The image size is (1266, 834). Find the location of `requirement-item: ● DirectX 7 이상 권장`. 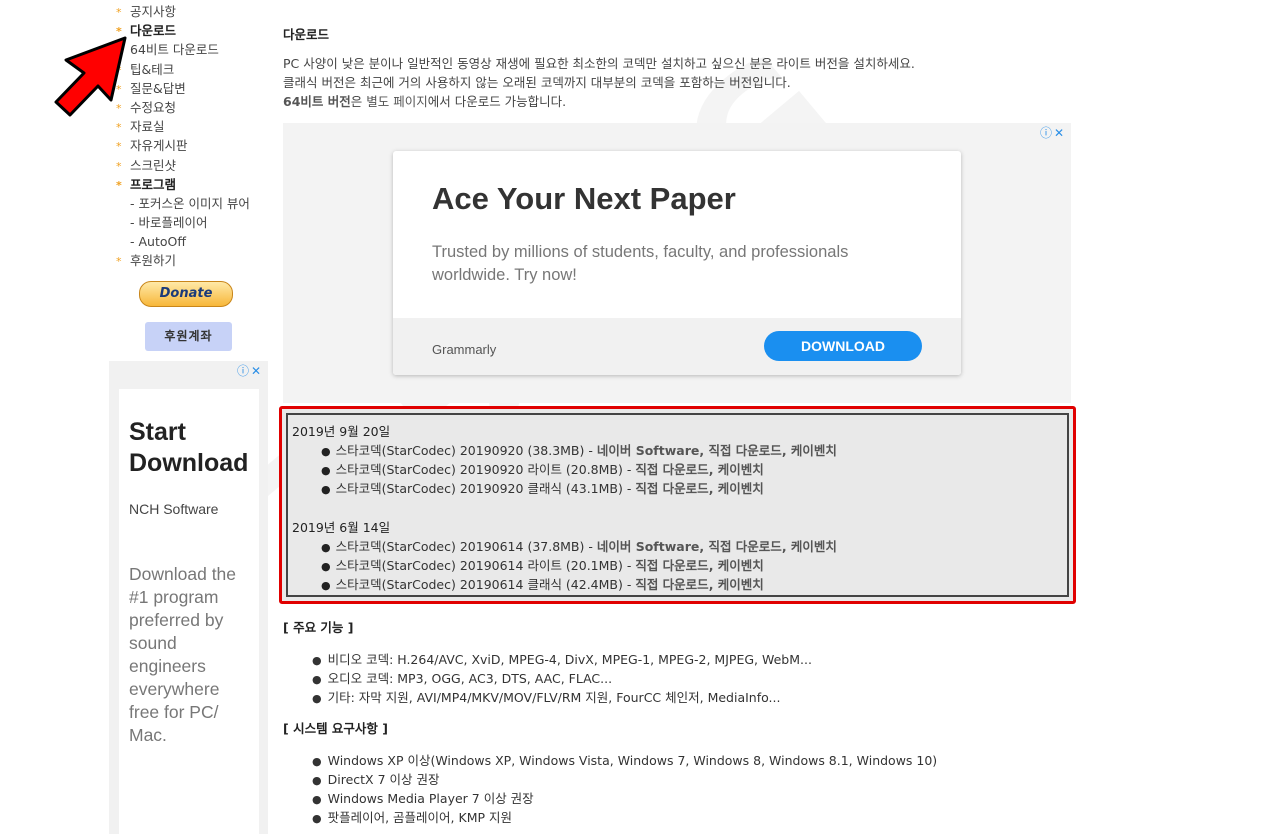

requirement-item: ● DirectX 7 이상 권장 is located at coordinates (375, 778).